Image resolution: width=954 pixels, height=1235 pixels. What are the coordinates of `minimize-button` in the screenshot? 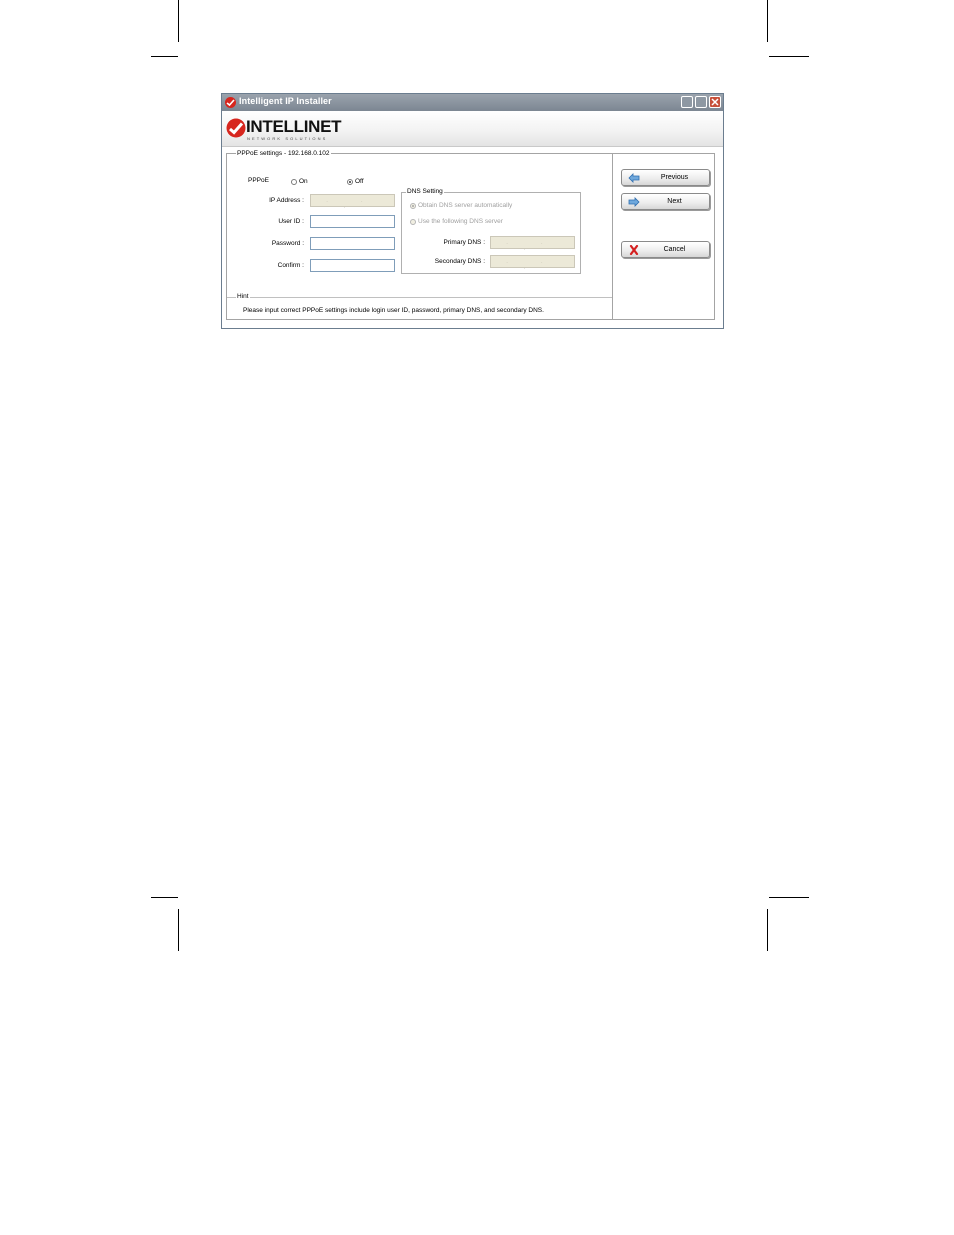 It's located at (687, 102).